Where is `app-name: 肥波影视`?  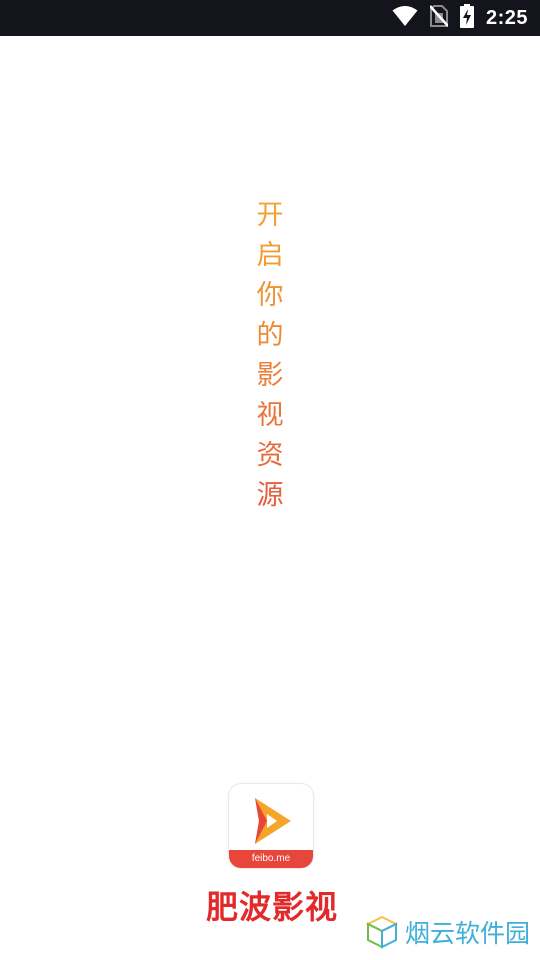 app-name: 肥波影视 is located at coordinates (271, 907).